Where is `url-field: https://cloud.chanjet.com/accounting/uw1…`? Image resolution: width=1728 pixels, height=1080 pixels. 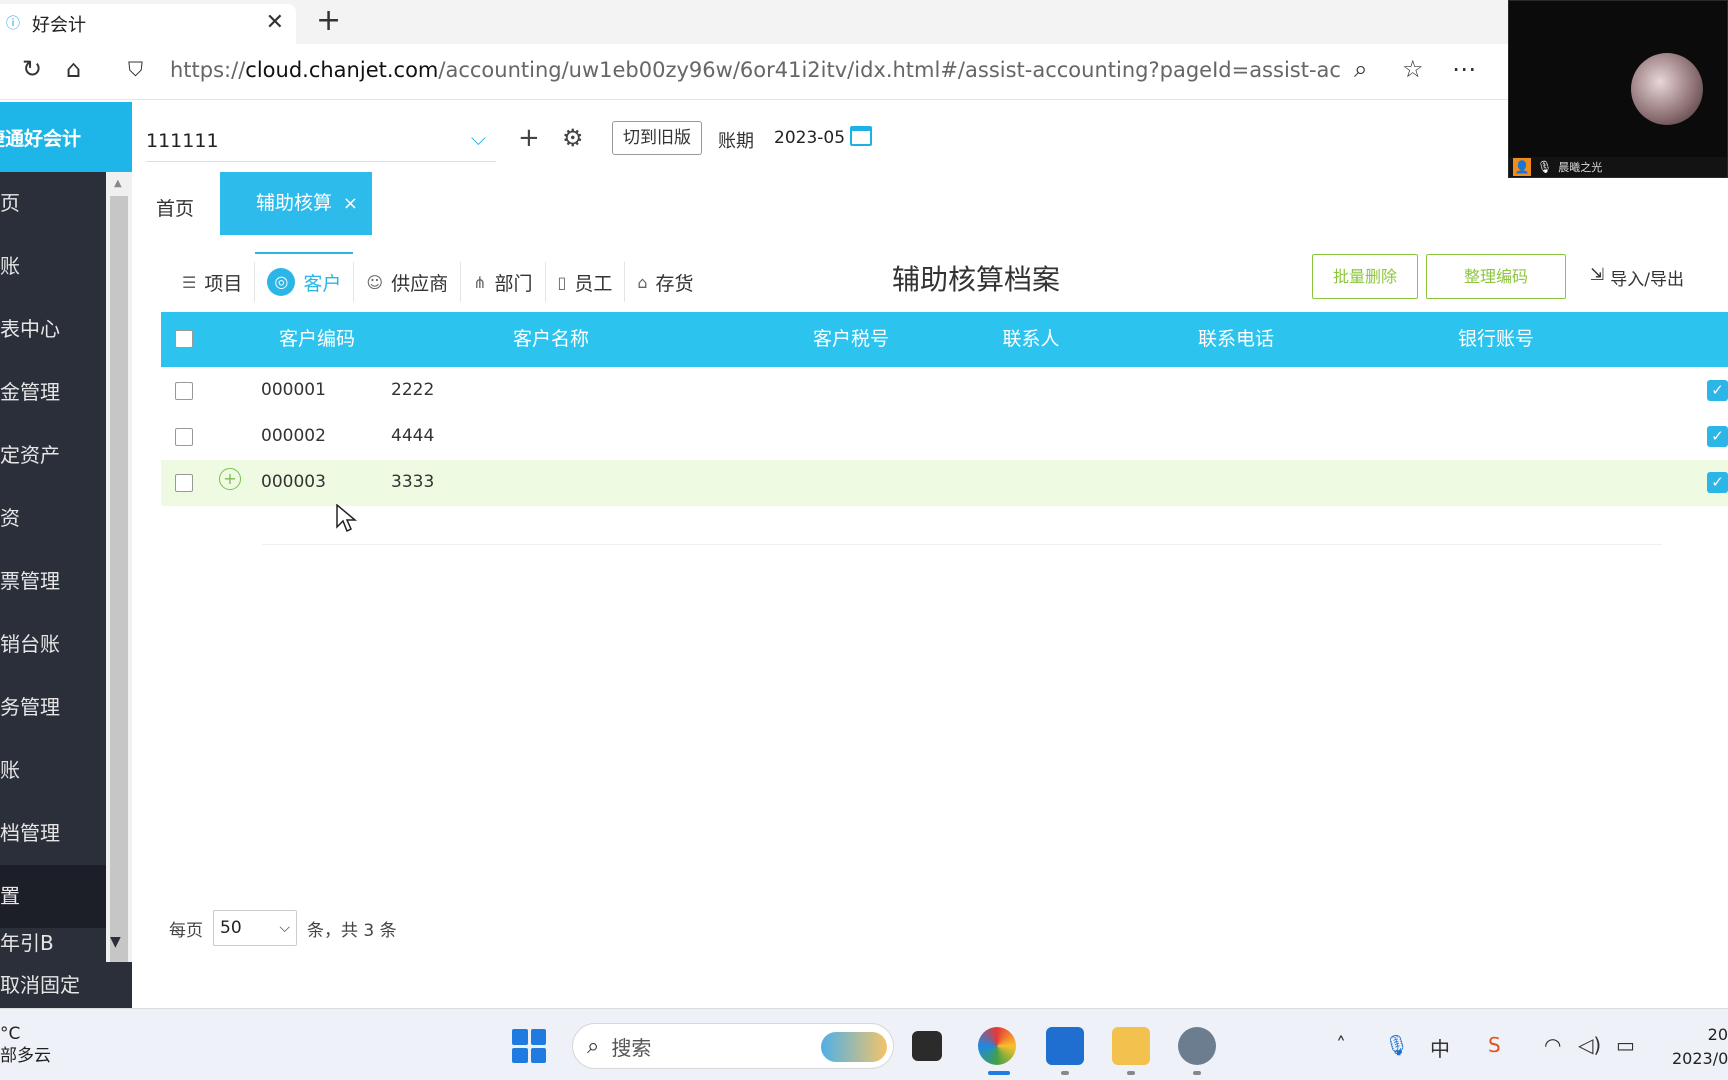 url-field: https://cloud.chanjet.com/accounting/uw1… is located at coordinates (755, 70).